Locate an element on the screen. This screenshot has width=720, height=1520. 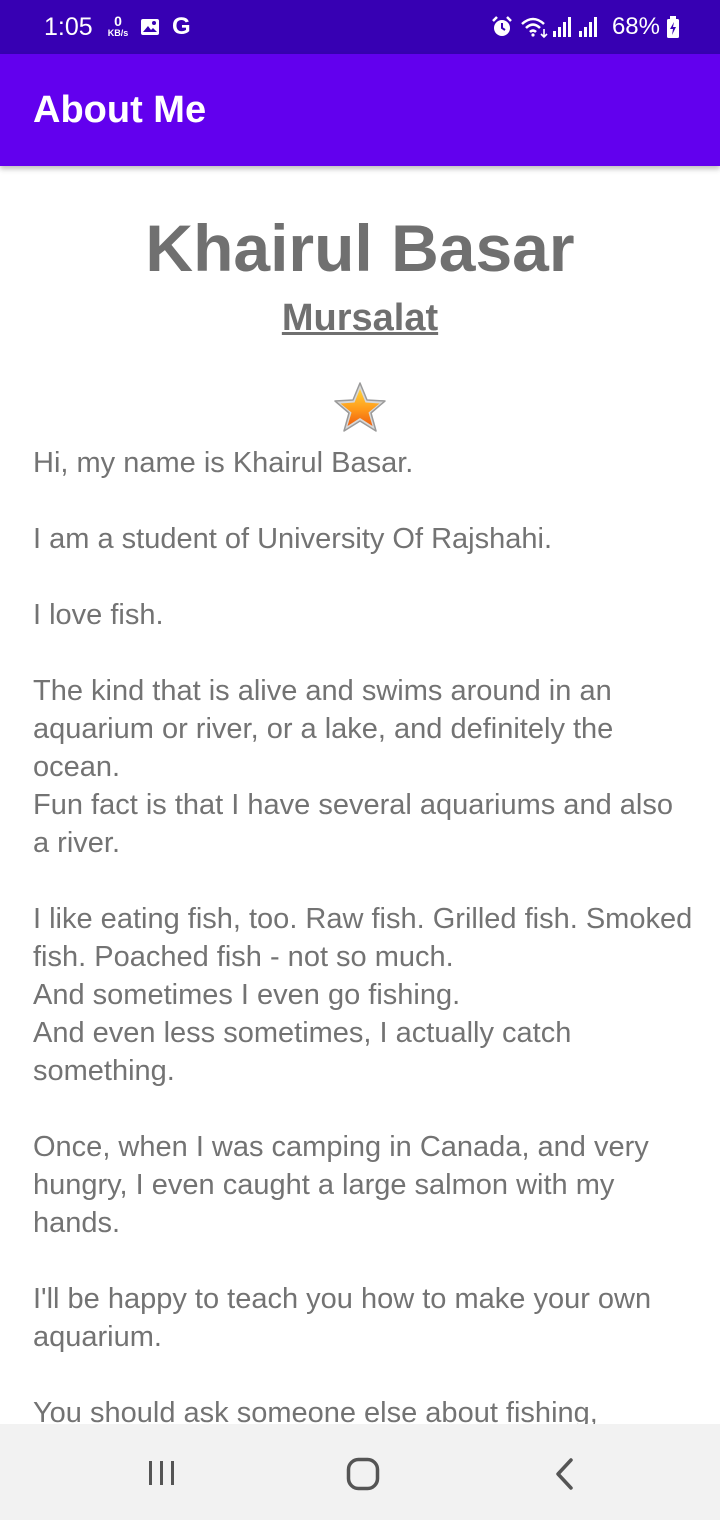
alarm-icon is located at coordinates (502, 26).